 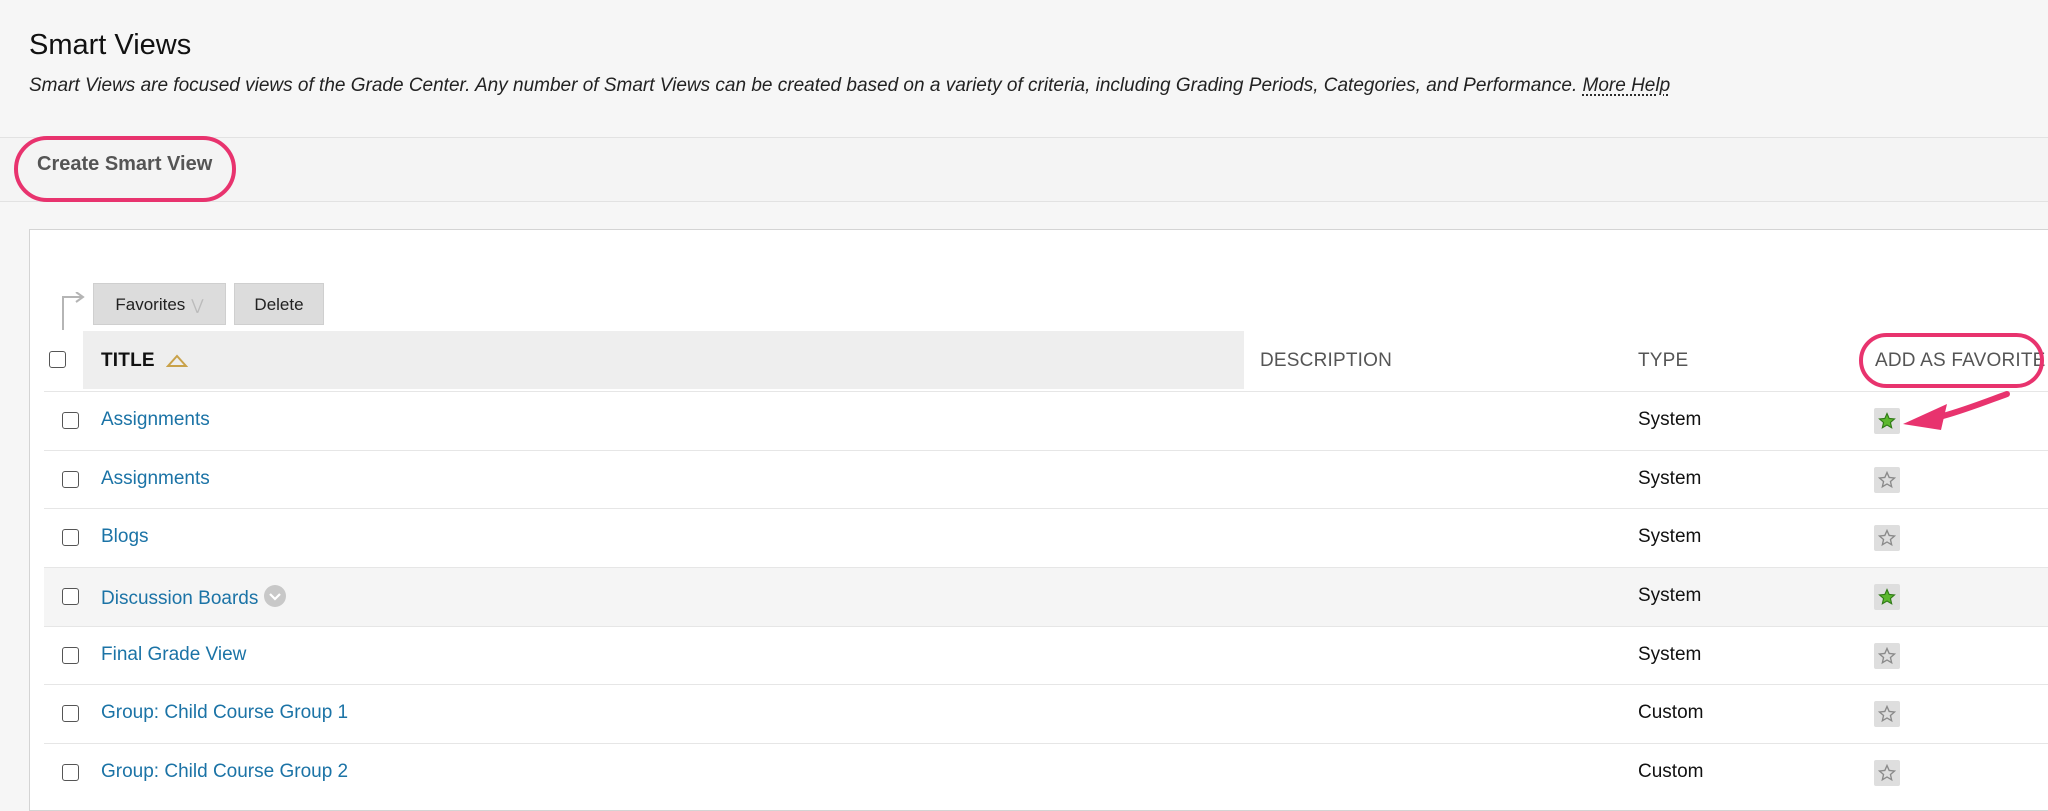 I want to click on delete-button: Delete, so click(x=279, y=304).